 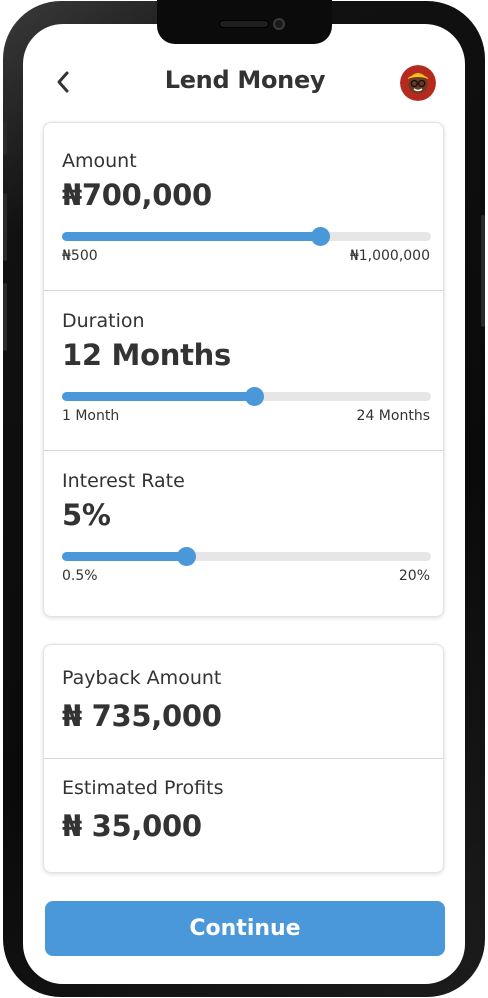 What do you see at coordinates (254, 396) in the screenshot?
I see `duration-slider-handle` at bounding box center [254, 396].